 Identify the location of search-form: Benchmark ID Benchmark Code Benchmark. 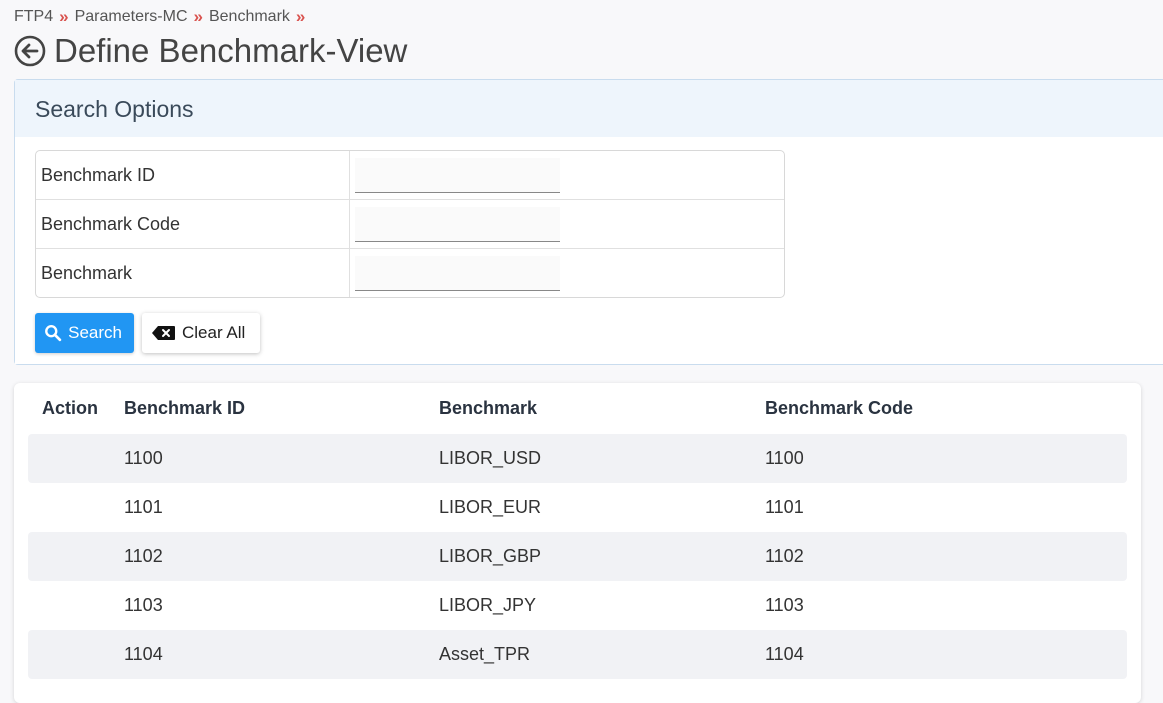
(410, 224).